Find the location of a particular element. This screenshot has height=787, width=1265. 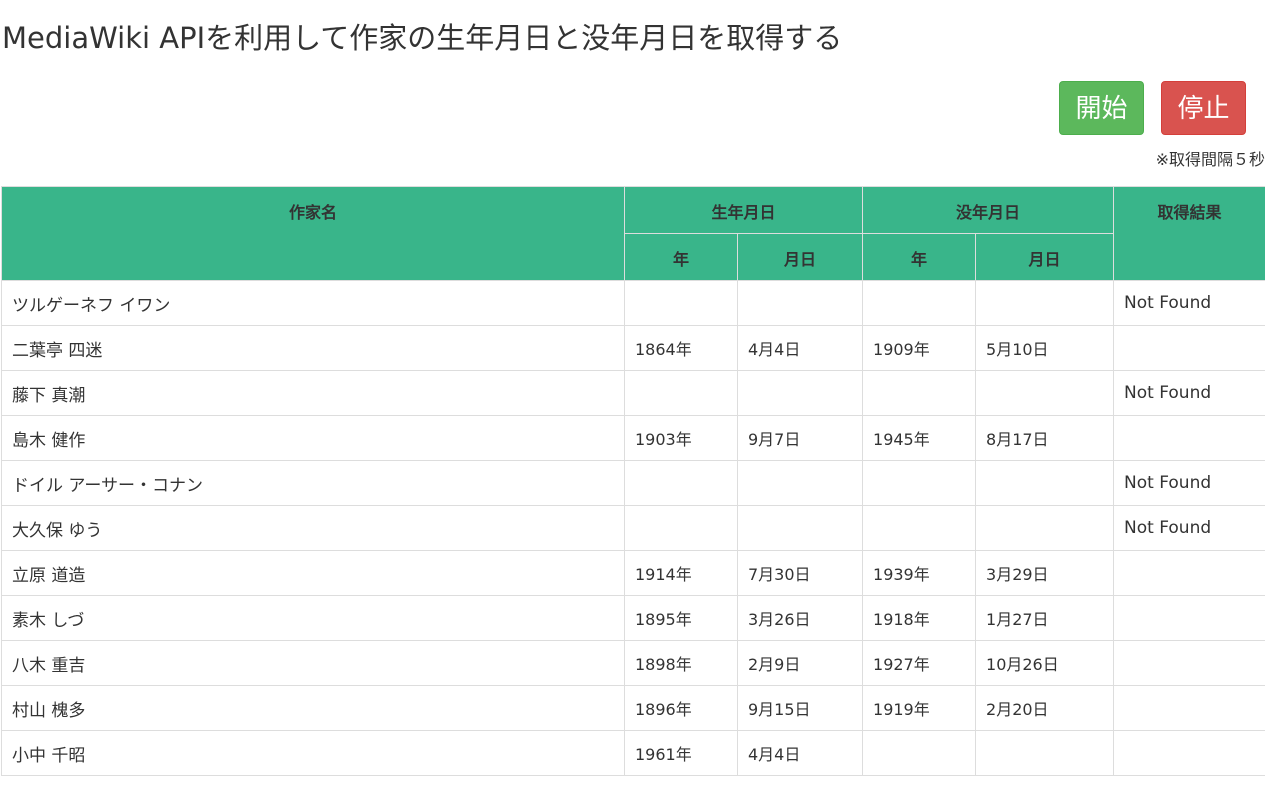

birth-year-cell: 1914年 is located at coordinates (681, 573).